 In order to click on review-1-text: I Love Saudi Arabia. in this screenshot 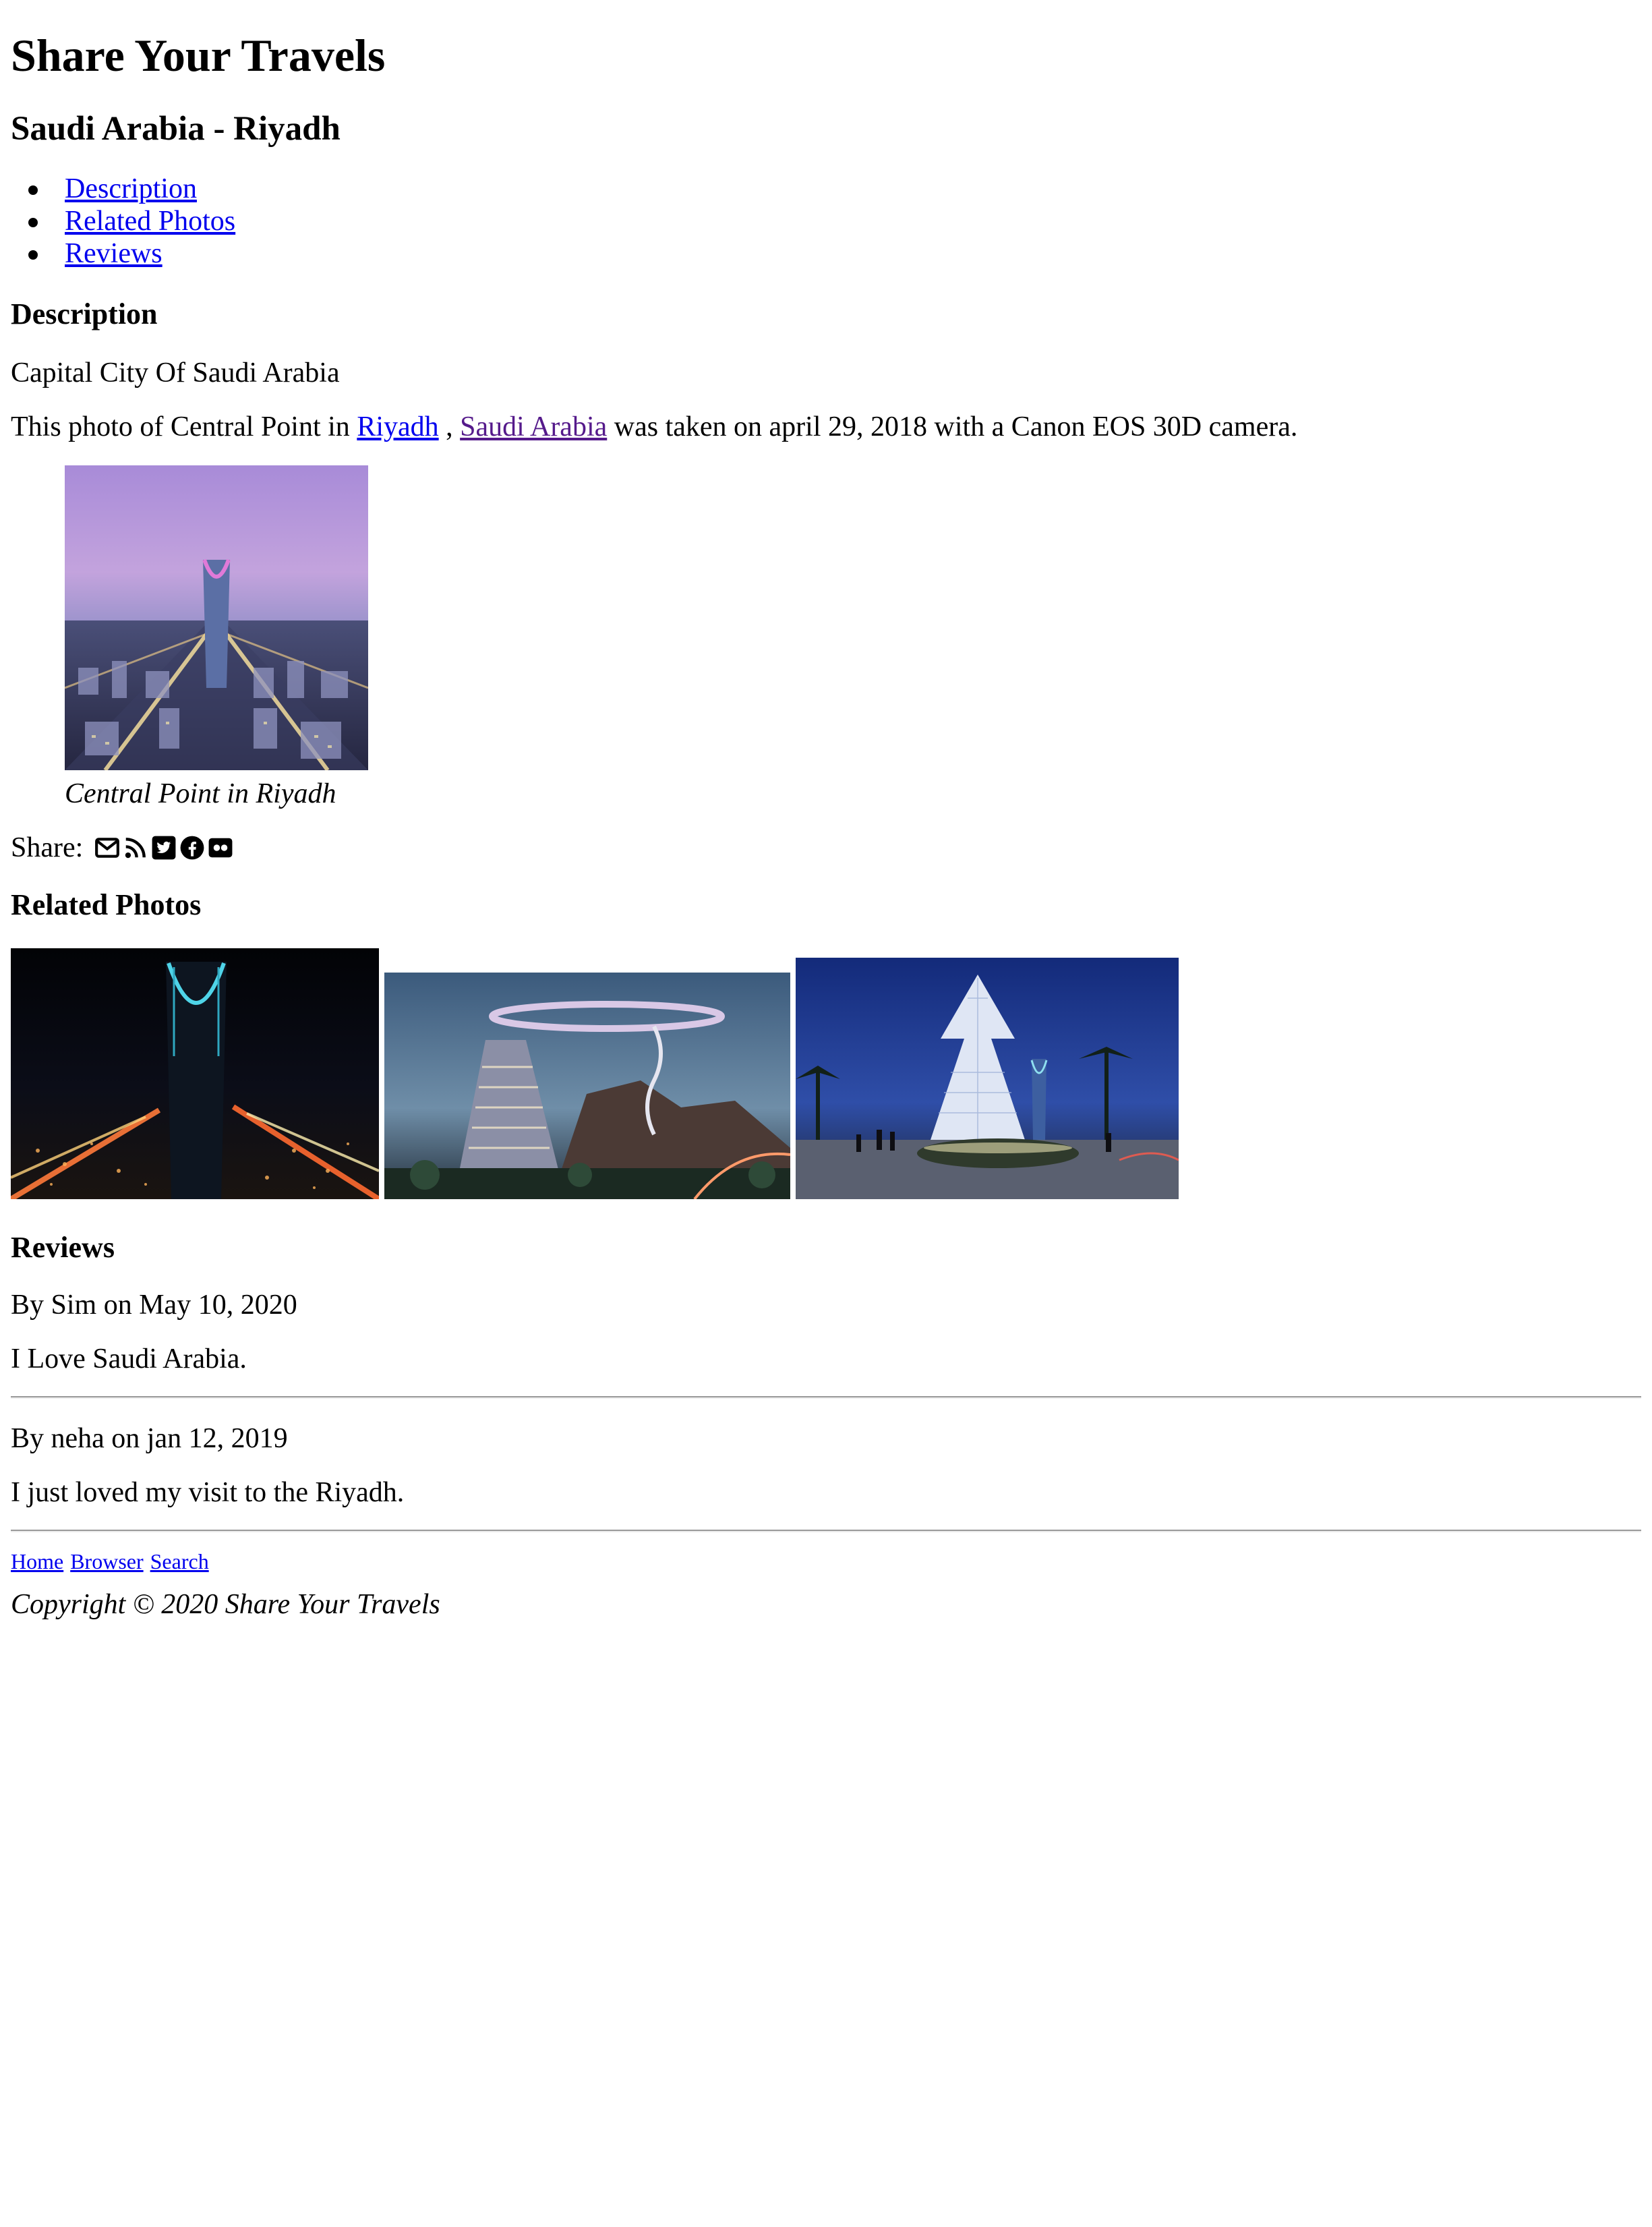, I will do `click(129, 1359)`.